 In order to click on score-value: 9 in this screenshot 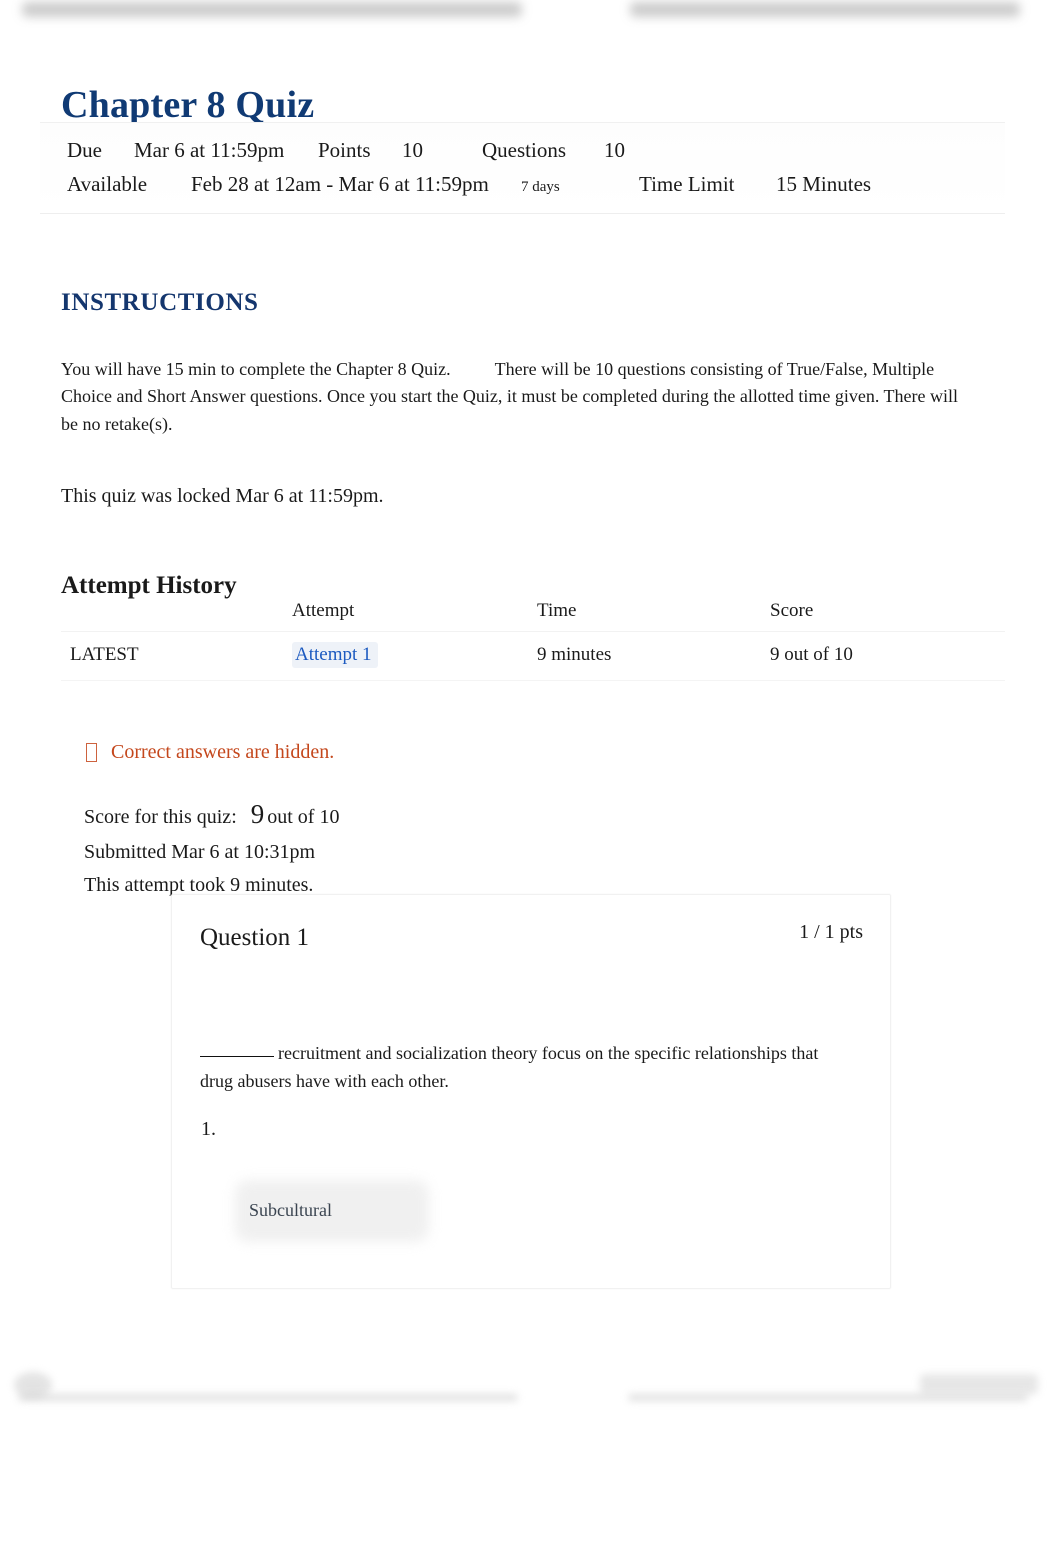, I will do `click(257, 814)`.